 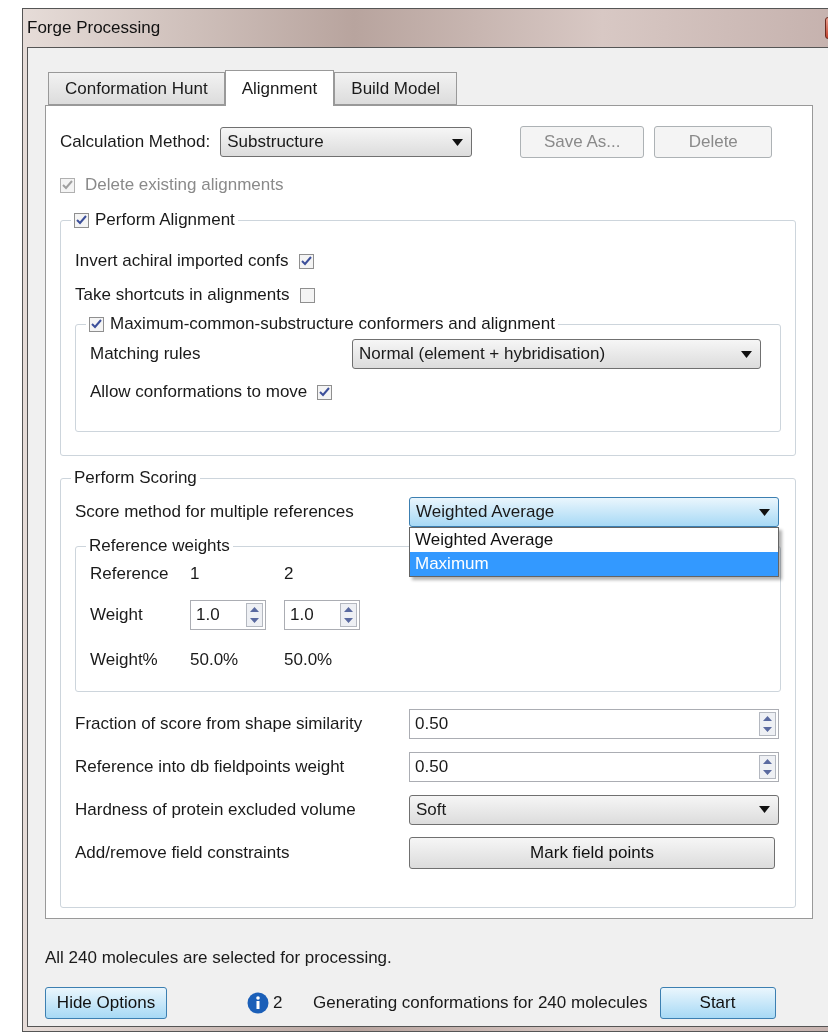 What do you see at coordinates (556, 354) in the screenshot?
I see `matching-rules-dropdown: Normal (element + hybridisation)` at bounding box center [556, 354].